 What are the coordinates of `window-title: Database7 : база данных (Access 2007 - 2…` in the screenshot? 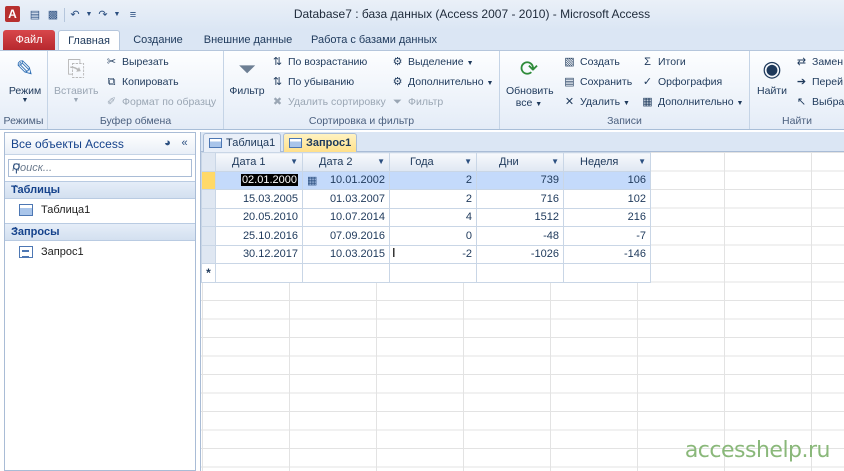 It's located at (472, 14).